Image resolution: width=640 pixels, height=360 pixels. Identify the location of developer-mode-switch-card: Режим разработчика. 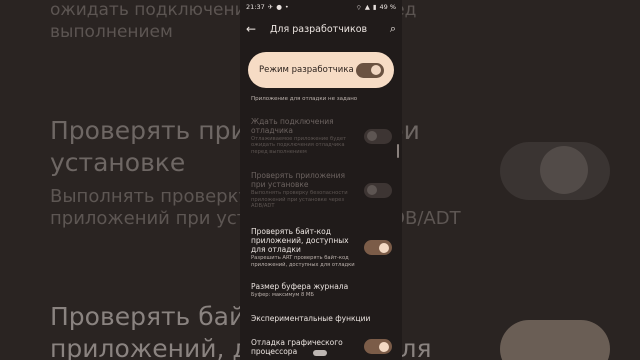
(321, 70).